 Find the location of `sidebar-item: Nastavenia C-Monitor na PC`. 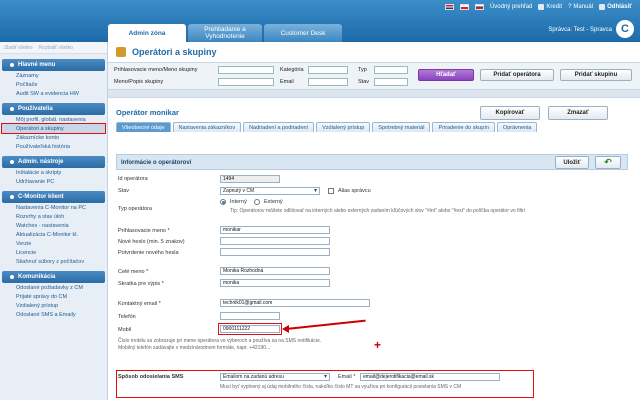

sidebar-item: Nastavenia C-Monitor na PC is located at coordinates (53, 207).